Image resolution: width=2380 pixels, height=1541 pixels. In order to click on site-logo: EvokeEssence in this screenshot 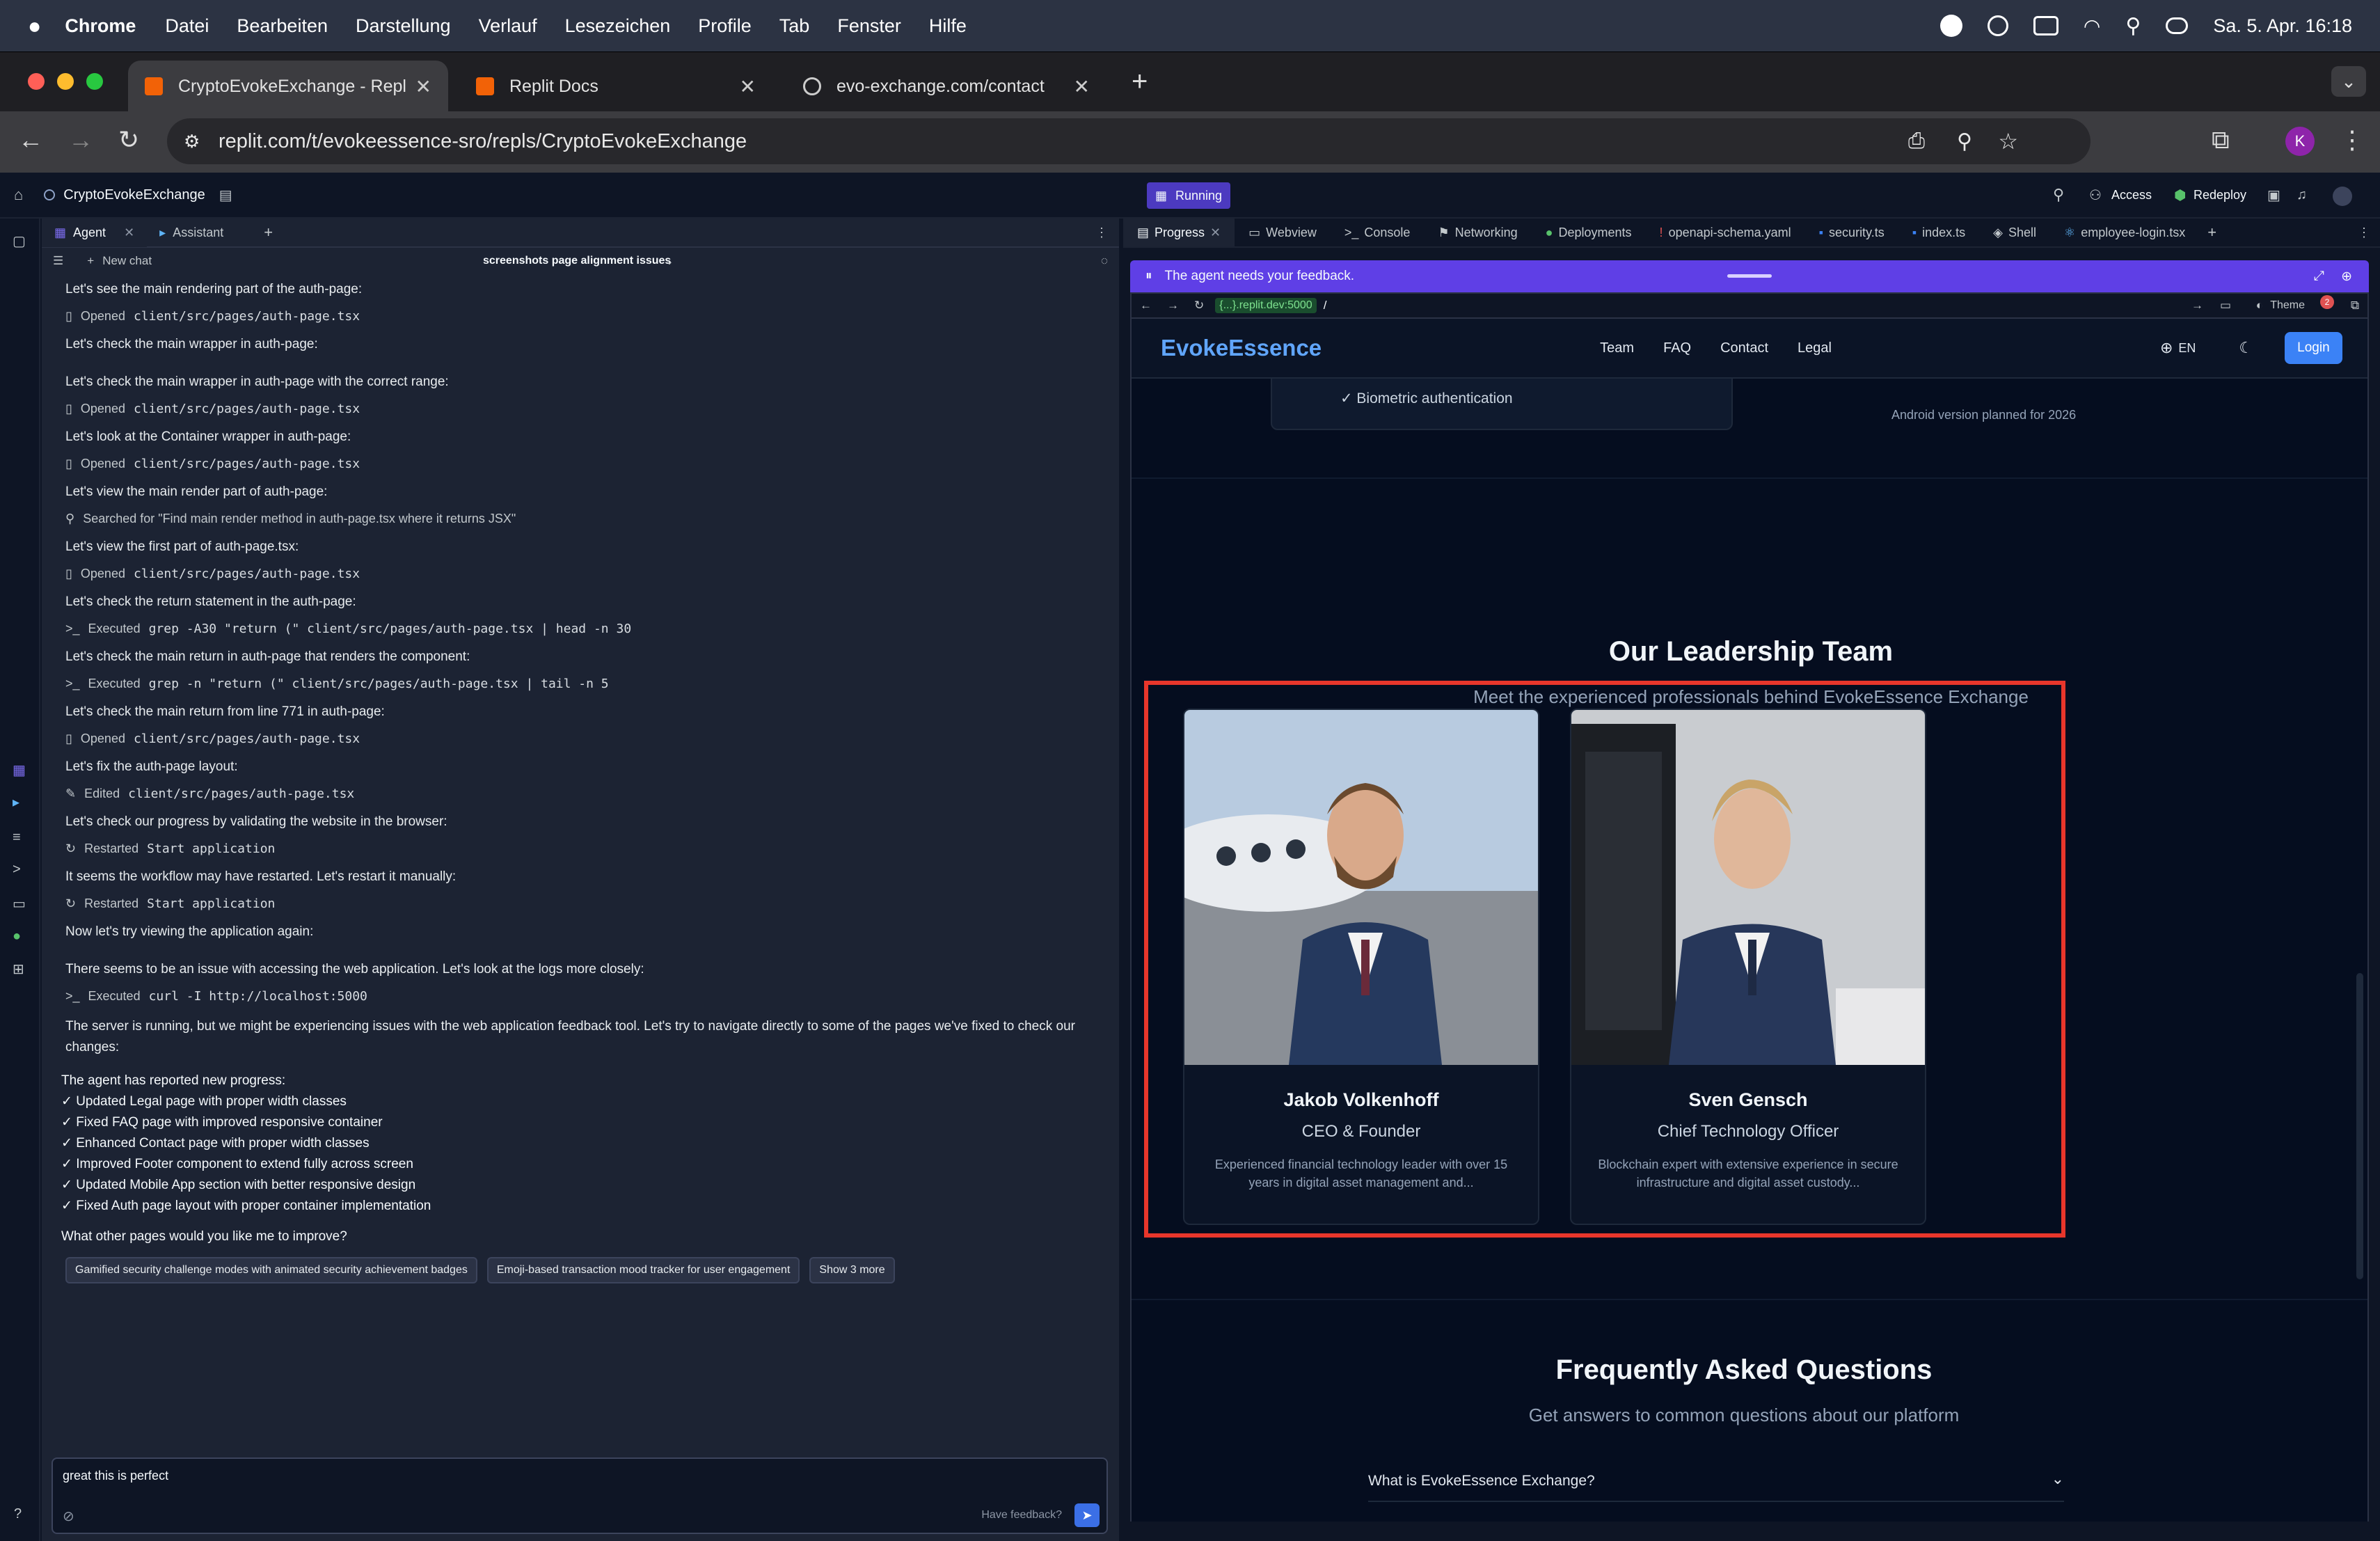, I will do `click(1241, 348)`.